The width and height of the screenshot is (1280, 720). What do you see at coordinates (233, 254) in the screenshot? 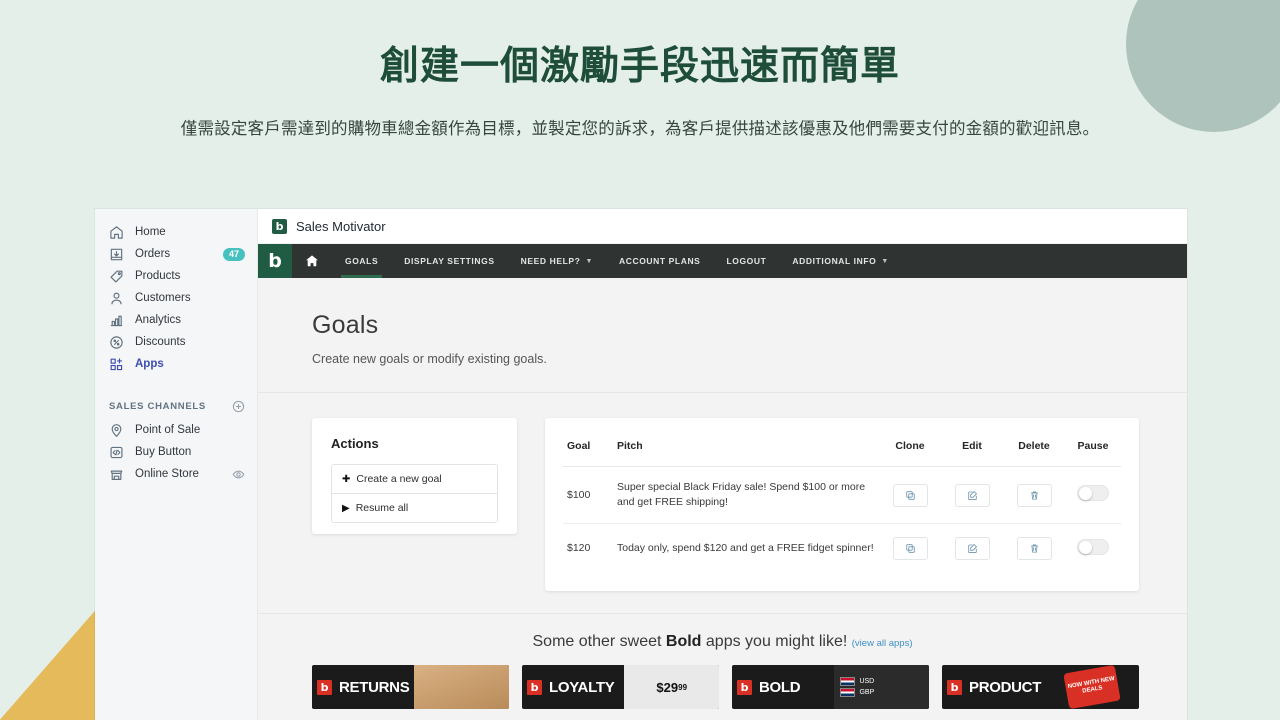
I see `orders-count-badge: 47` at bounding box center [233, 254].